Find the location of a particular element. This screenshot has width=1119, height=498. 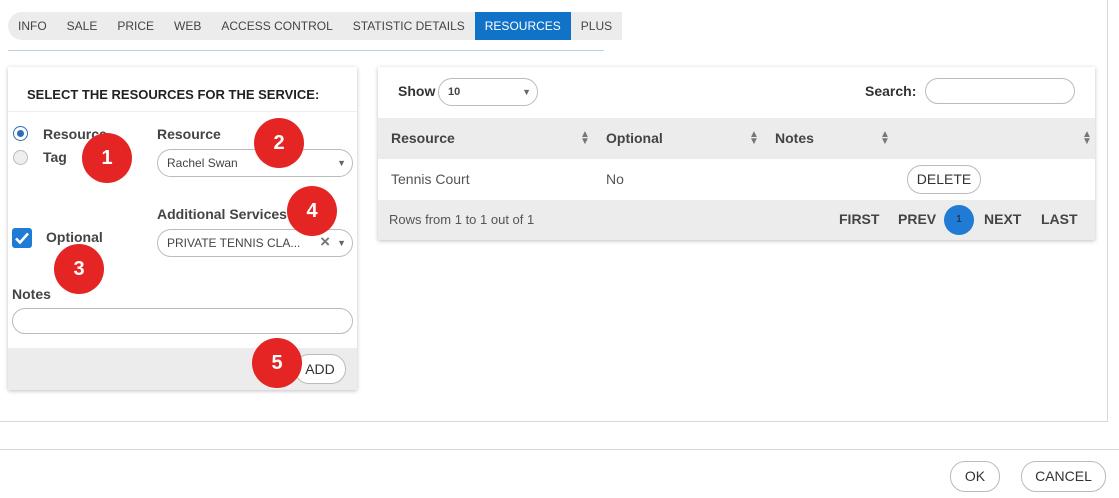

notes-label: Notes is located at coordinates (31, 294).